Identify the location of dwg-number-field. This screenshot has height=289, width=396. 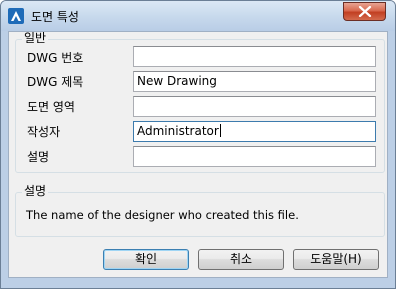
(254, 56).